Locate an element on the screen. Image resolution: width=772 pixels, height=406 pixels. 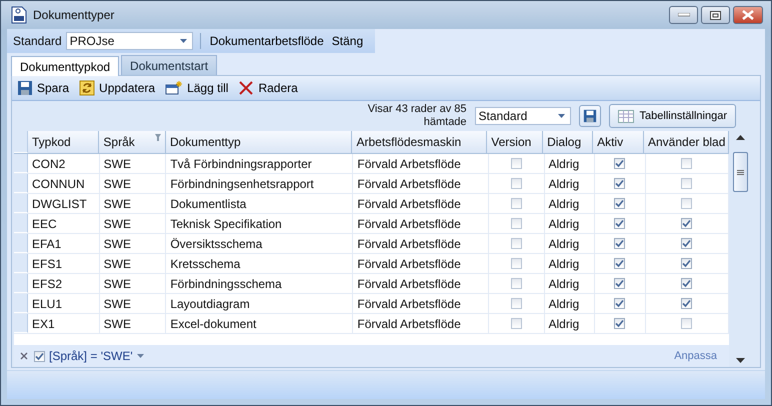
toolbar-button: Spara is located at coordinates (43, 88).